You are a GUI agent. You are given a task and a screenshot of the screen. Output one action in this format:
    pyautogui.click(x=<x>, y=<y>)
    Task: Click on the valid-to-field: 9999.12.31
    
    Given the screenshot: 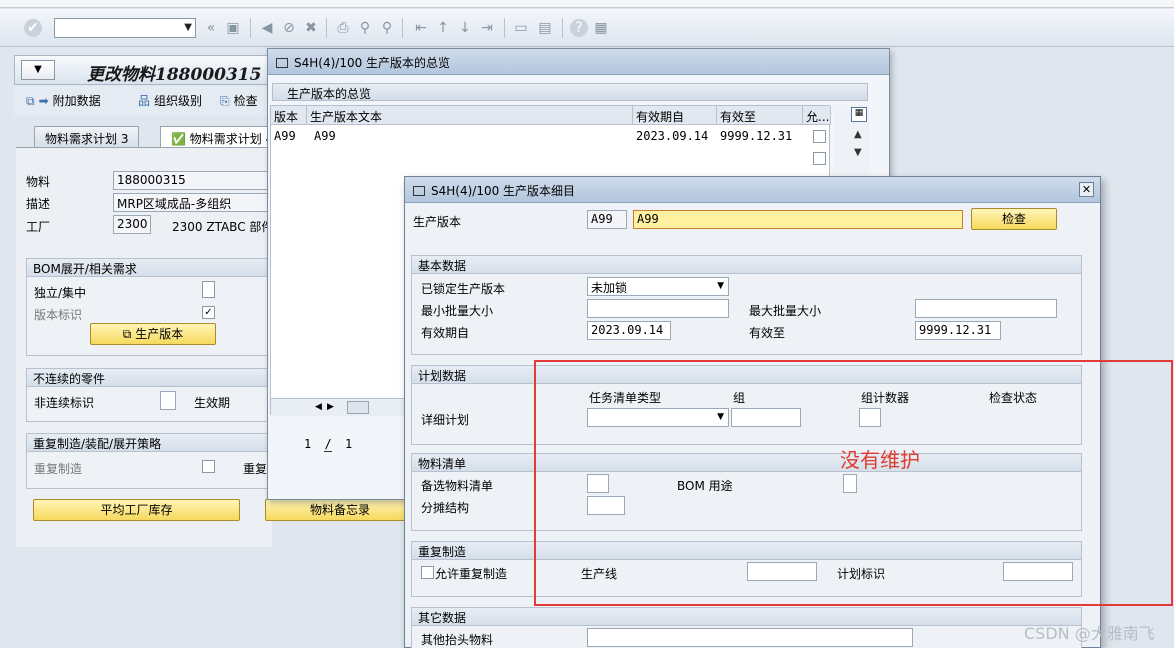 What is the action you would take?
    pyautogui.click(x=958, y=330)
    